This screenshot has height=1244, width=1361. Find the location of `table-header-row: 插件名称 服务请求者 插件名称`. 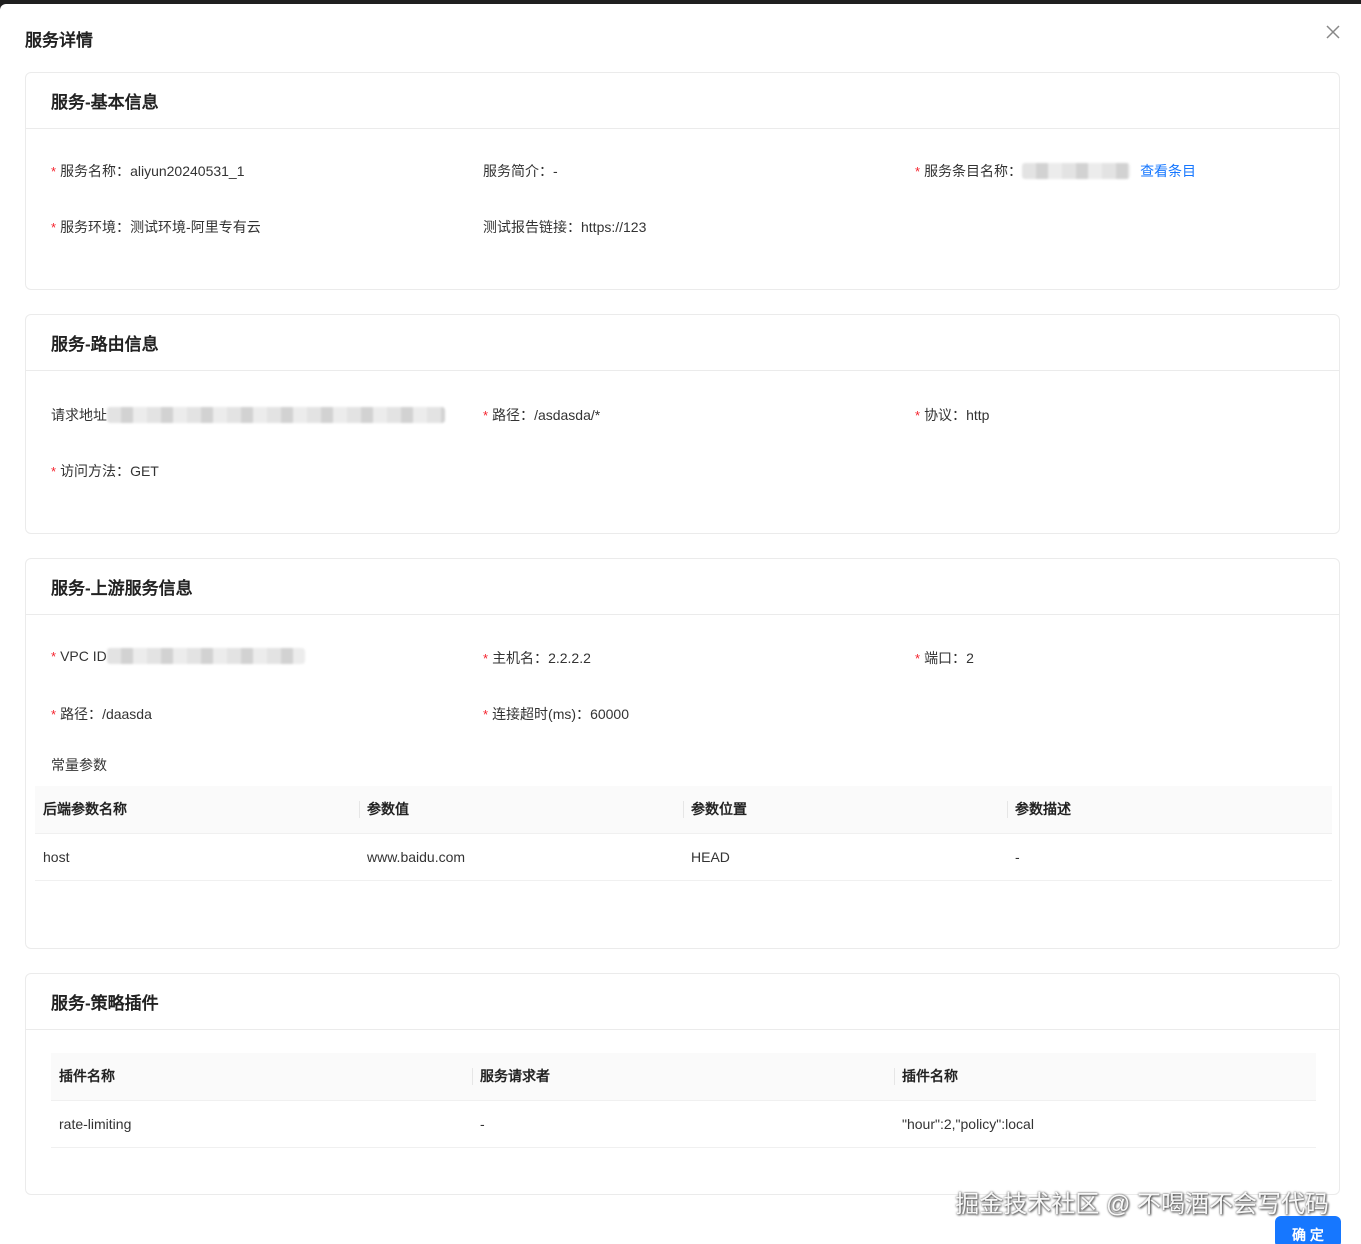

table-header-row: 插件名称 服务请求者 插件名称 is located at coordinates (683, 1077).